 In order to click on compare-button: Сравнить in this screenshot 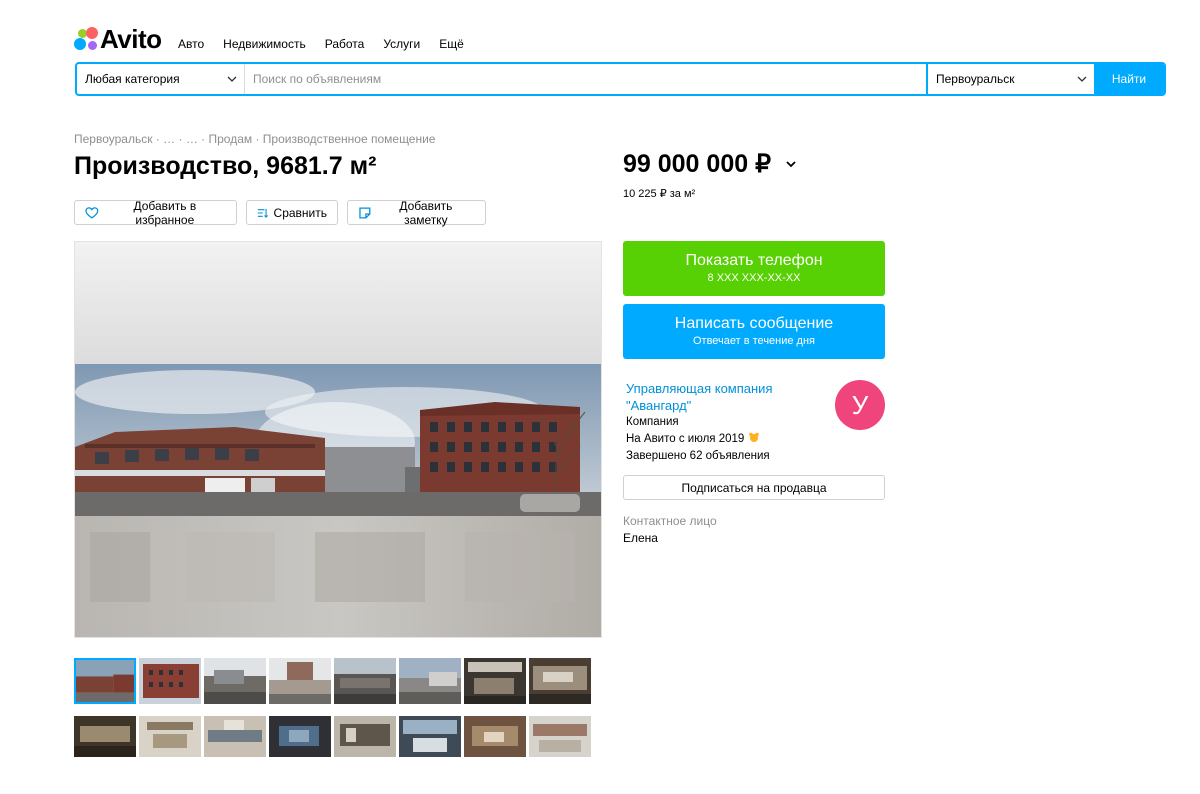, I will do `click(292, 212)`.